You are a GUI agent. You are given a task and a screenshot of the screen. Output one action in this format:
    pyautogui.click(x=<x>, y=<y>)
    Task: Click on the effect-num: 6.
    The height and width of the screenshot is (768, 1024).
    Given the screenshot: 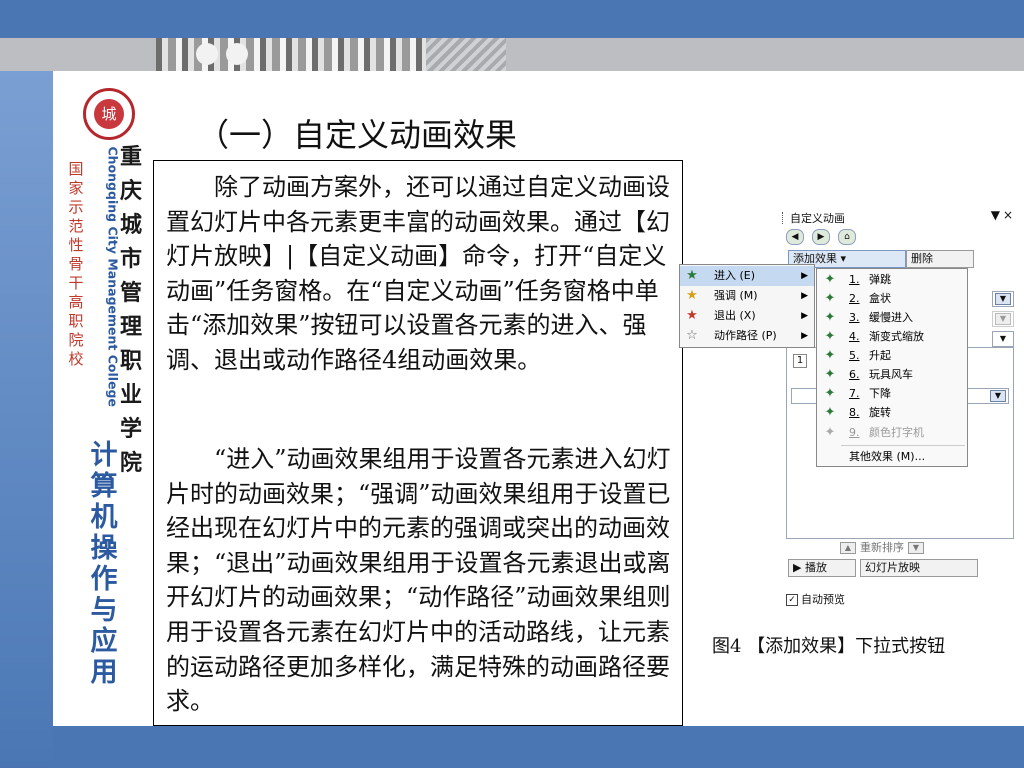 What is the action you would take?
    pyautogui.click(x=854, y=374)
    